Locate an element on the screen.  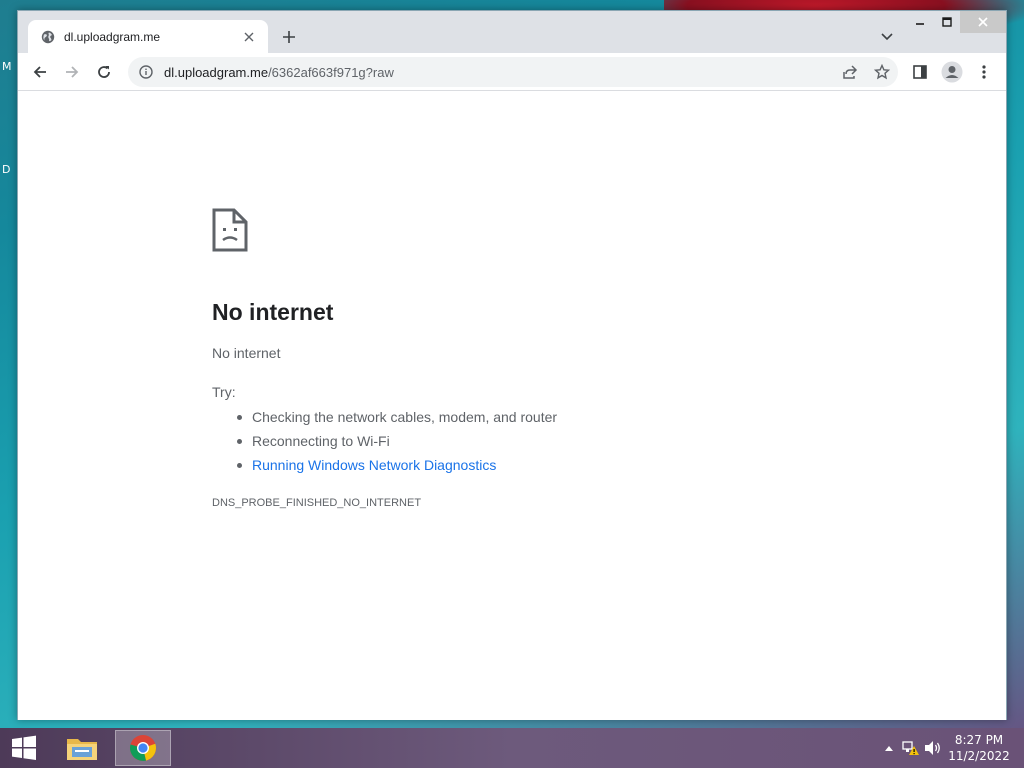
volume-button is located at coordinates (933, 748).